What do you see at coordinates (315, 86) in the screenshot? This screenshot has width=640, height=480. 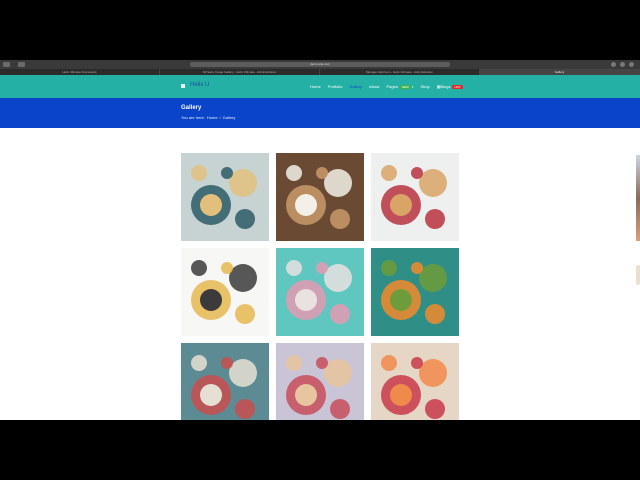 I see `menu-item-home: Home` at bounding box center [315, 86].